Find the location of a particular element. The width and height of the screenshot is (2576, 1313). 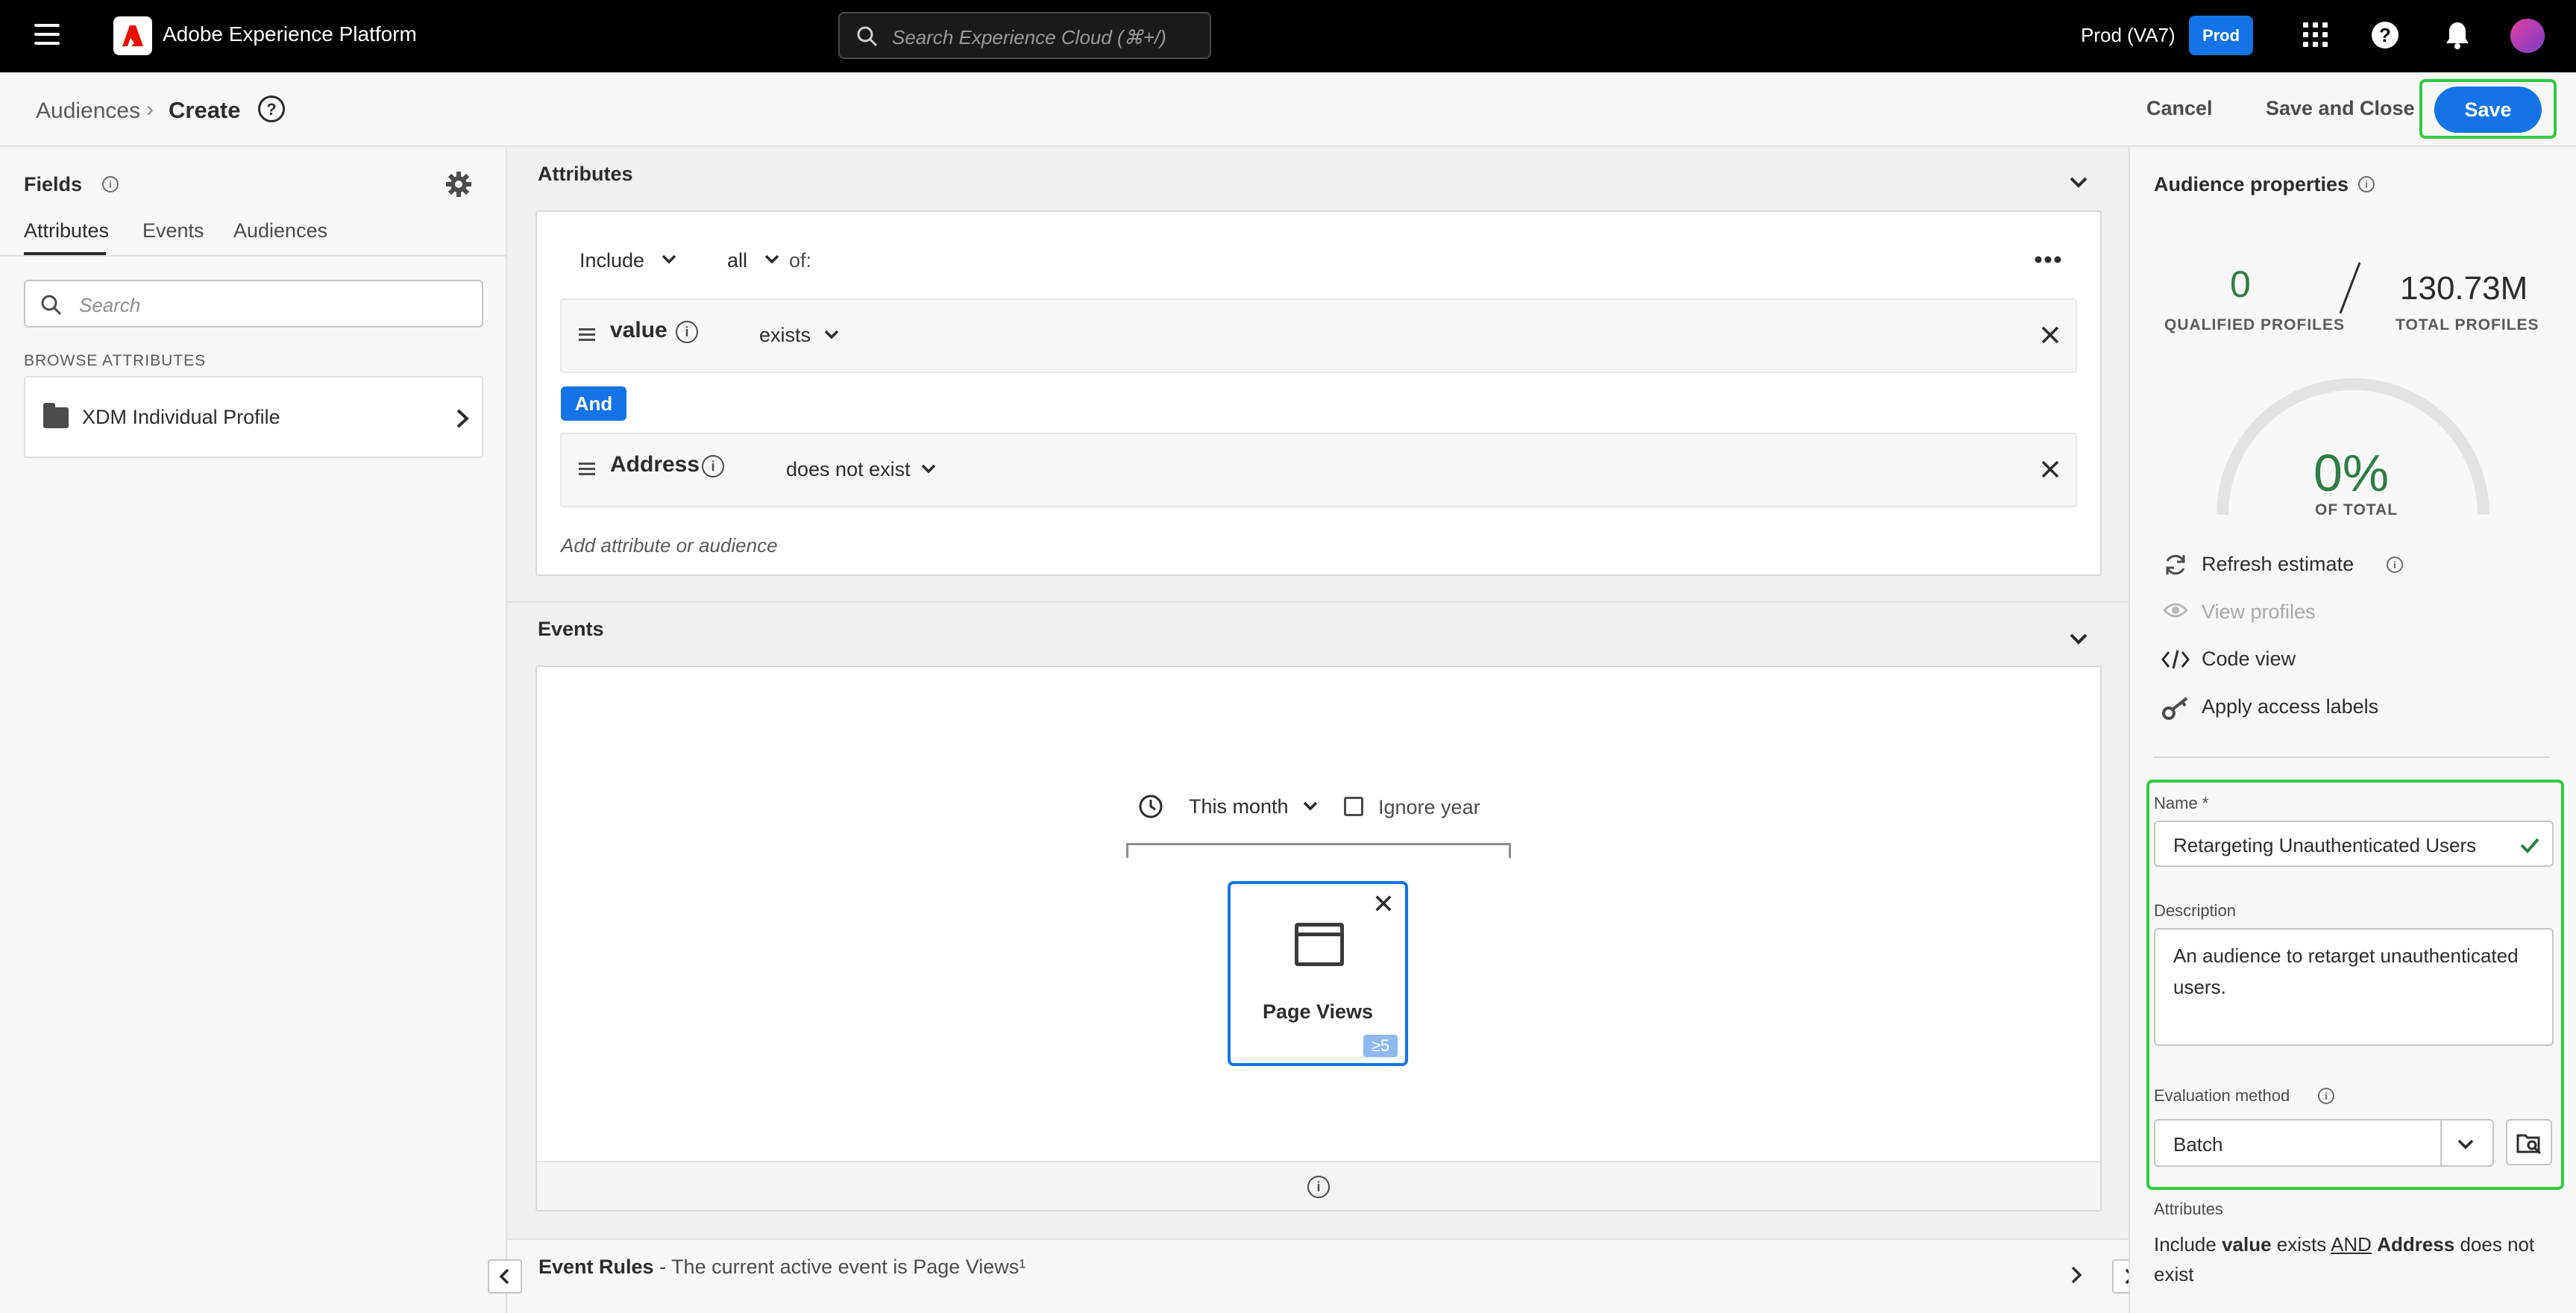

summary-value: value is located at coordinates (2247, 1244).